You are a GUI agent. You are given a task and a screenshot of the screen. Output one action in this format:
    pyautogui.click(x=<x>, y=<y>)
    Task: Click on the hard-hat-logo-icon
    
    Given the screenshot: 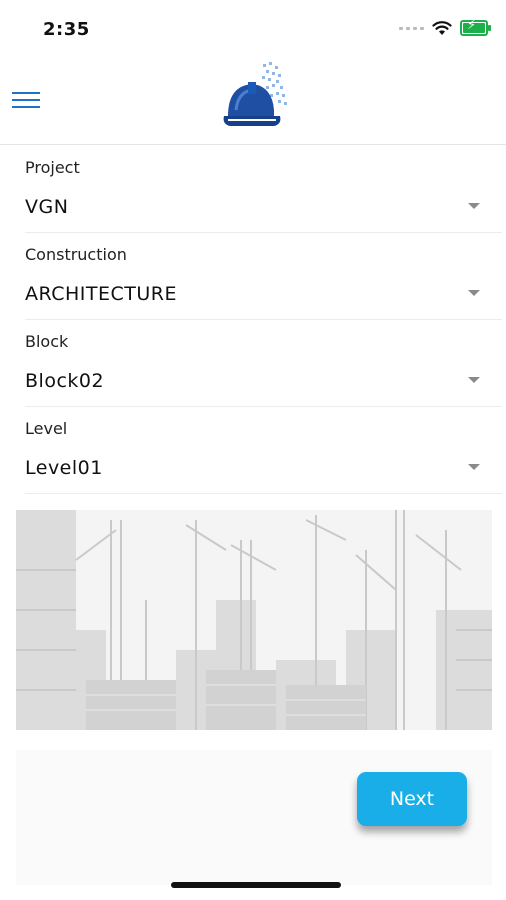 What is the action you would take?
    pyautogui.click(x=255, y=94)
    